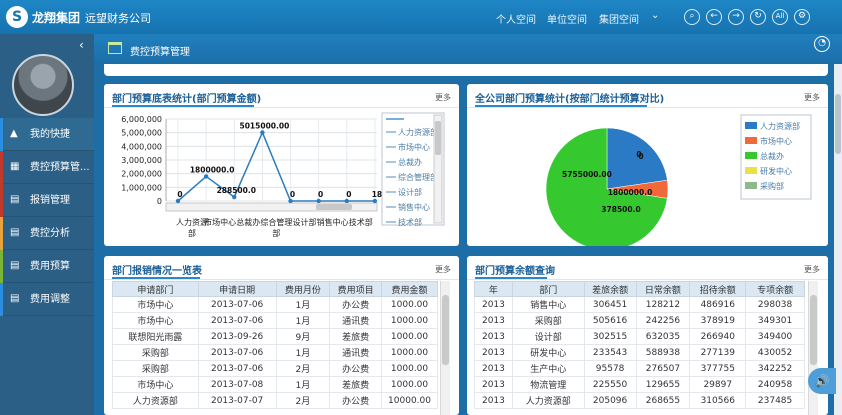 Image resolution: width=842 pixels, height=415 pixels. What do you see at coordinates (47, 200) in the screenshot?
I see `sidebar-item-reimbursement: ▤ 报销管理` at bounding box center [47, 200].